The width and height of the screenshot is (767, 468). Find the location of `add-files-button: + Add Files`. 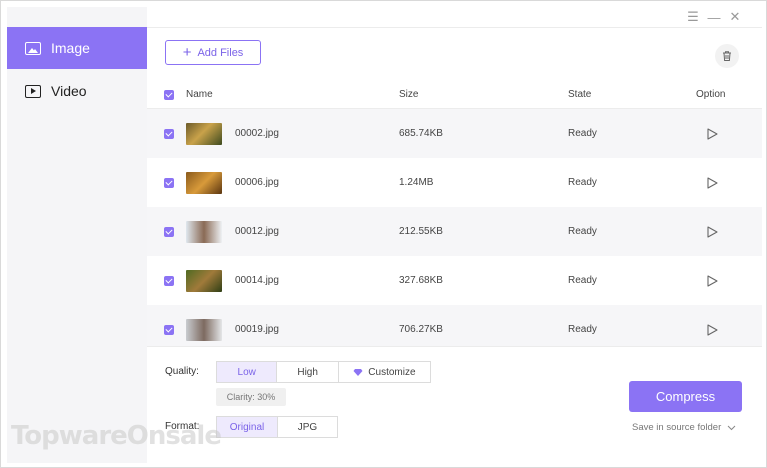

add-files-button: + Add Files is located at coordinates (213, 52).